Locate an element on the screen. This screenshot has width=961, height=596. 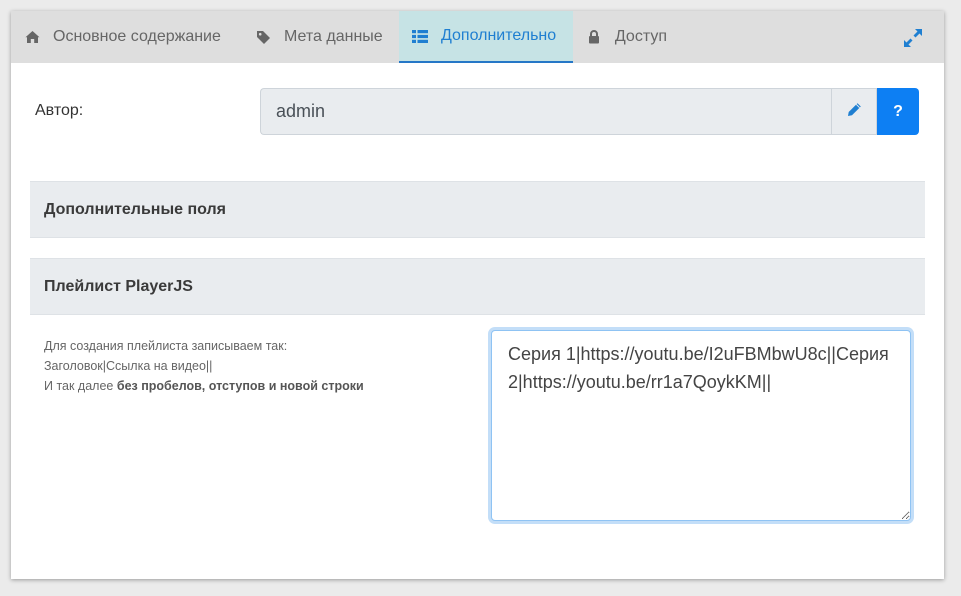
extra-fields-header: Дополнительные поля is located at coordinates (477, 209).